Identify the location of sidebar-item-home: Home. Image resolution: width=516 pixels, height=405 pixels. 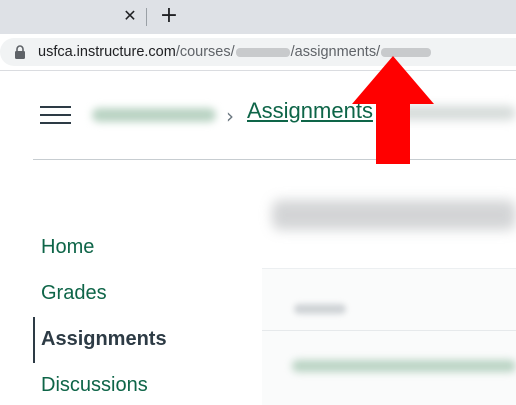
(67, 247).